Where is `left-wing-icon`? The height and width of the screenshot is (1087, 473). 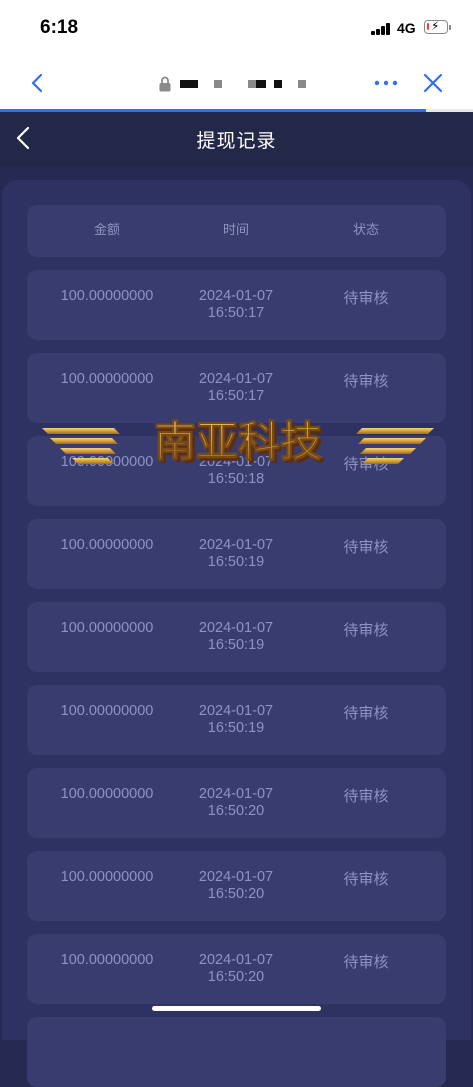
left-wing-icon is located at coordinates (81, 446).